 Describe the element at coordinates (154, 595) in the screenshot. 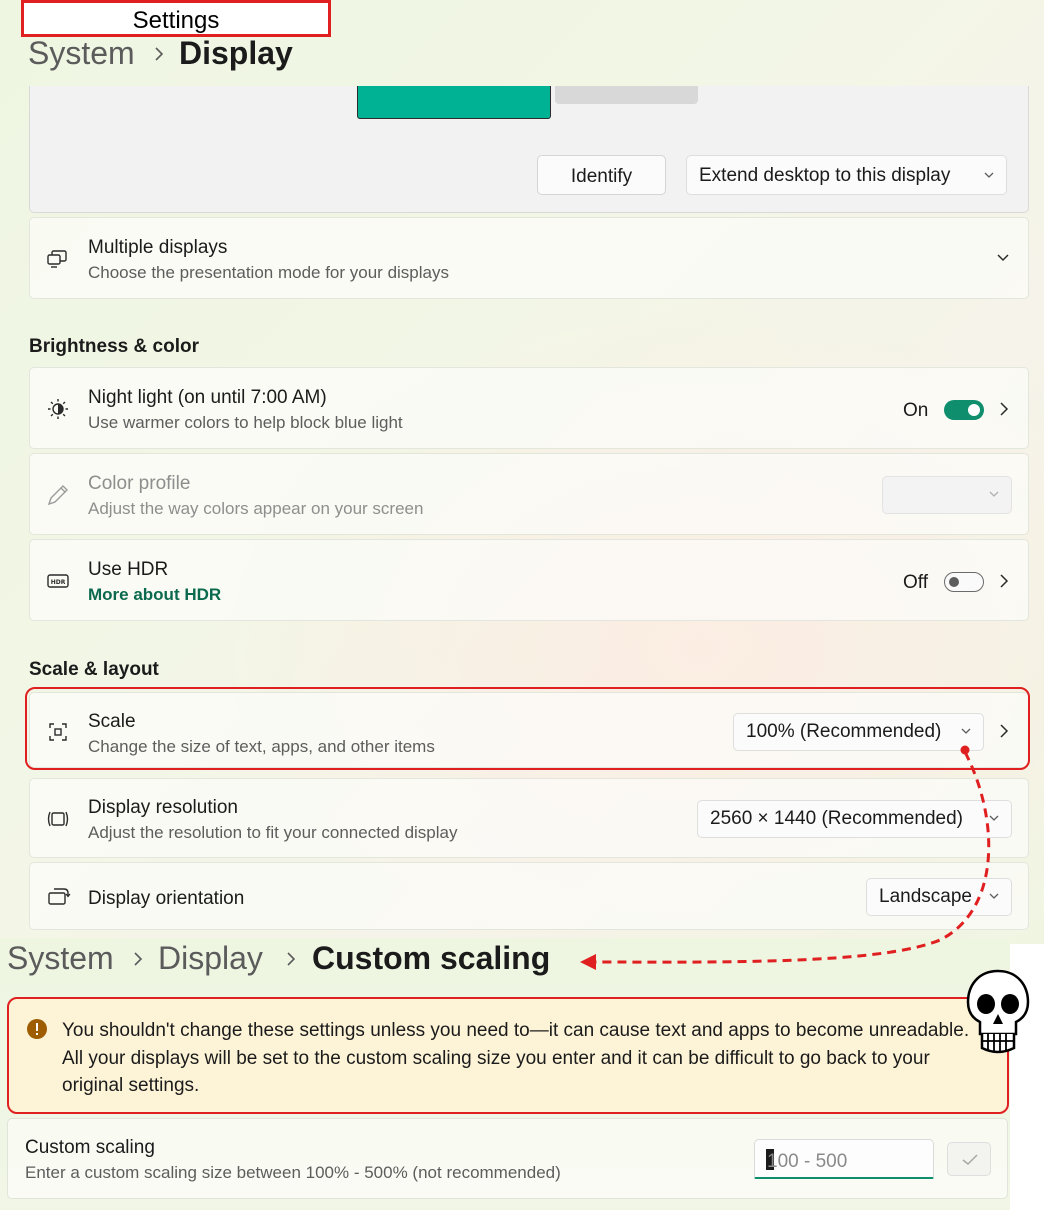

I see `hdr-link: More about HDR` at that location.